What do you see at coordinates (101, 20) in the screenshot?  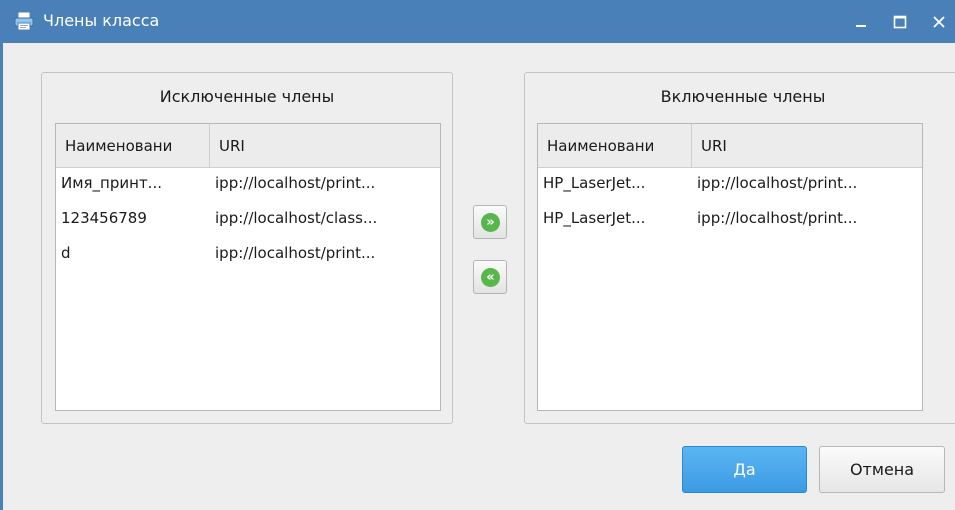 I see `window-title: Члены класса` at bounding box center [101, 20].